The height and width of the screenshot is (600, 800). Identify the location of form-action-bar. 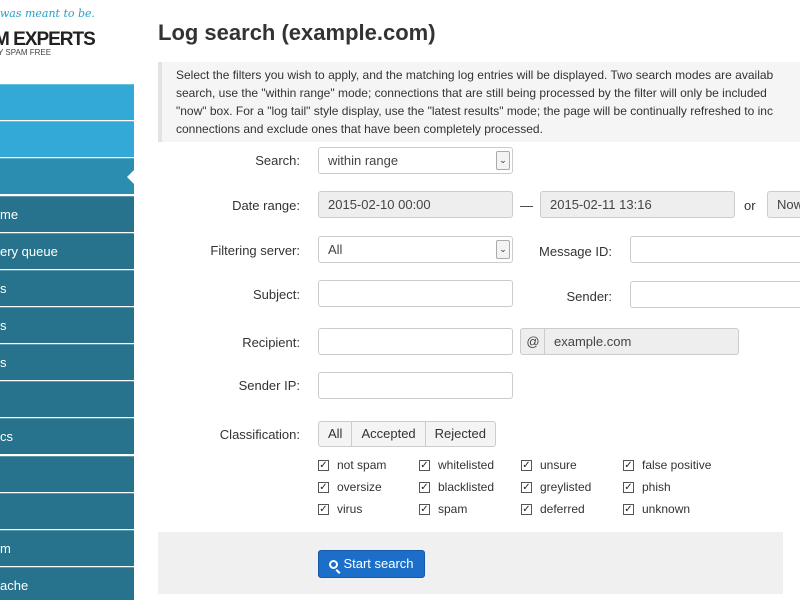
(470, 563).